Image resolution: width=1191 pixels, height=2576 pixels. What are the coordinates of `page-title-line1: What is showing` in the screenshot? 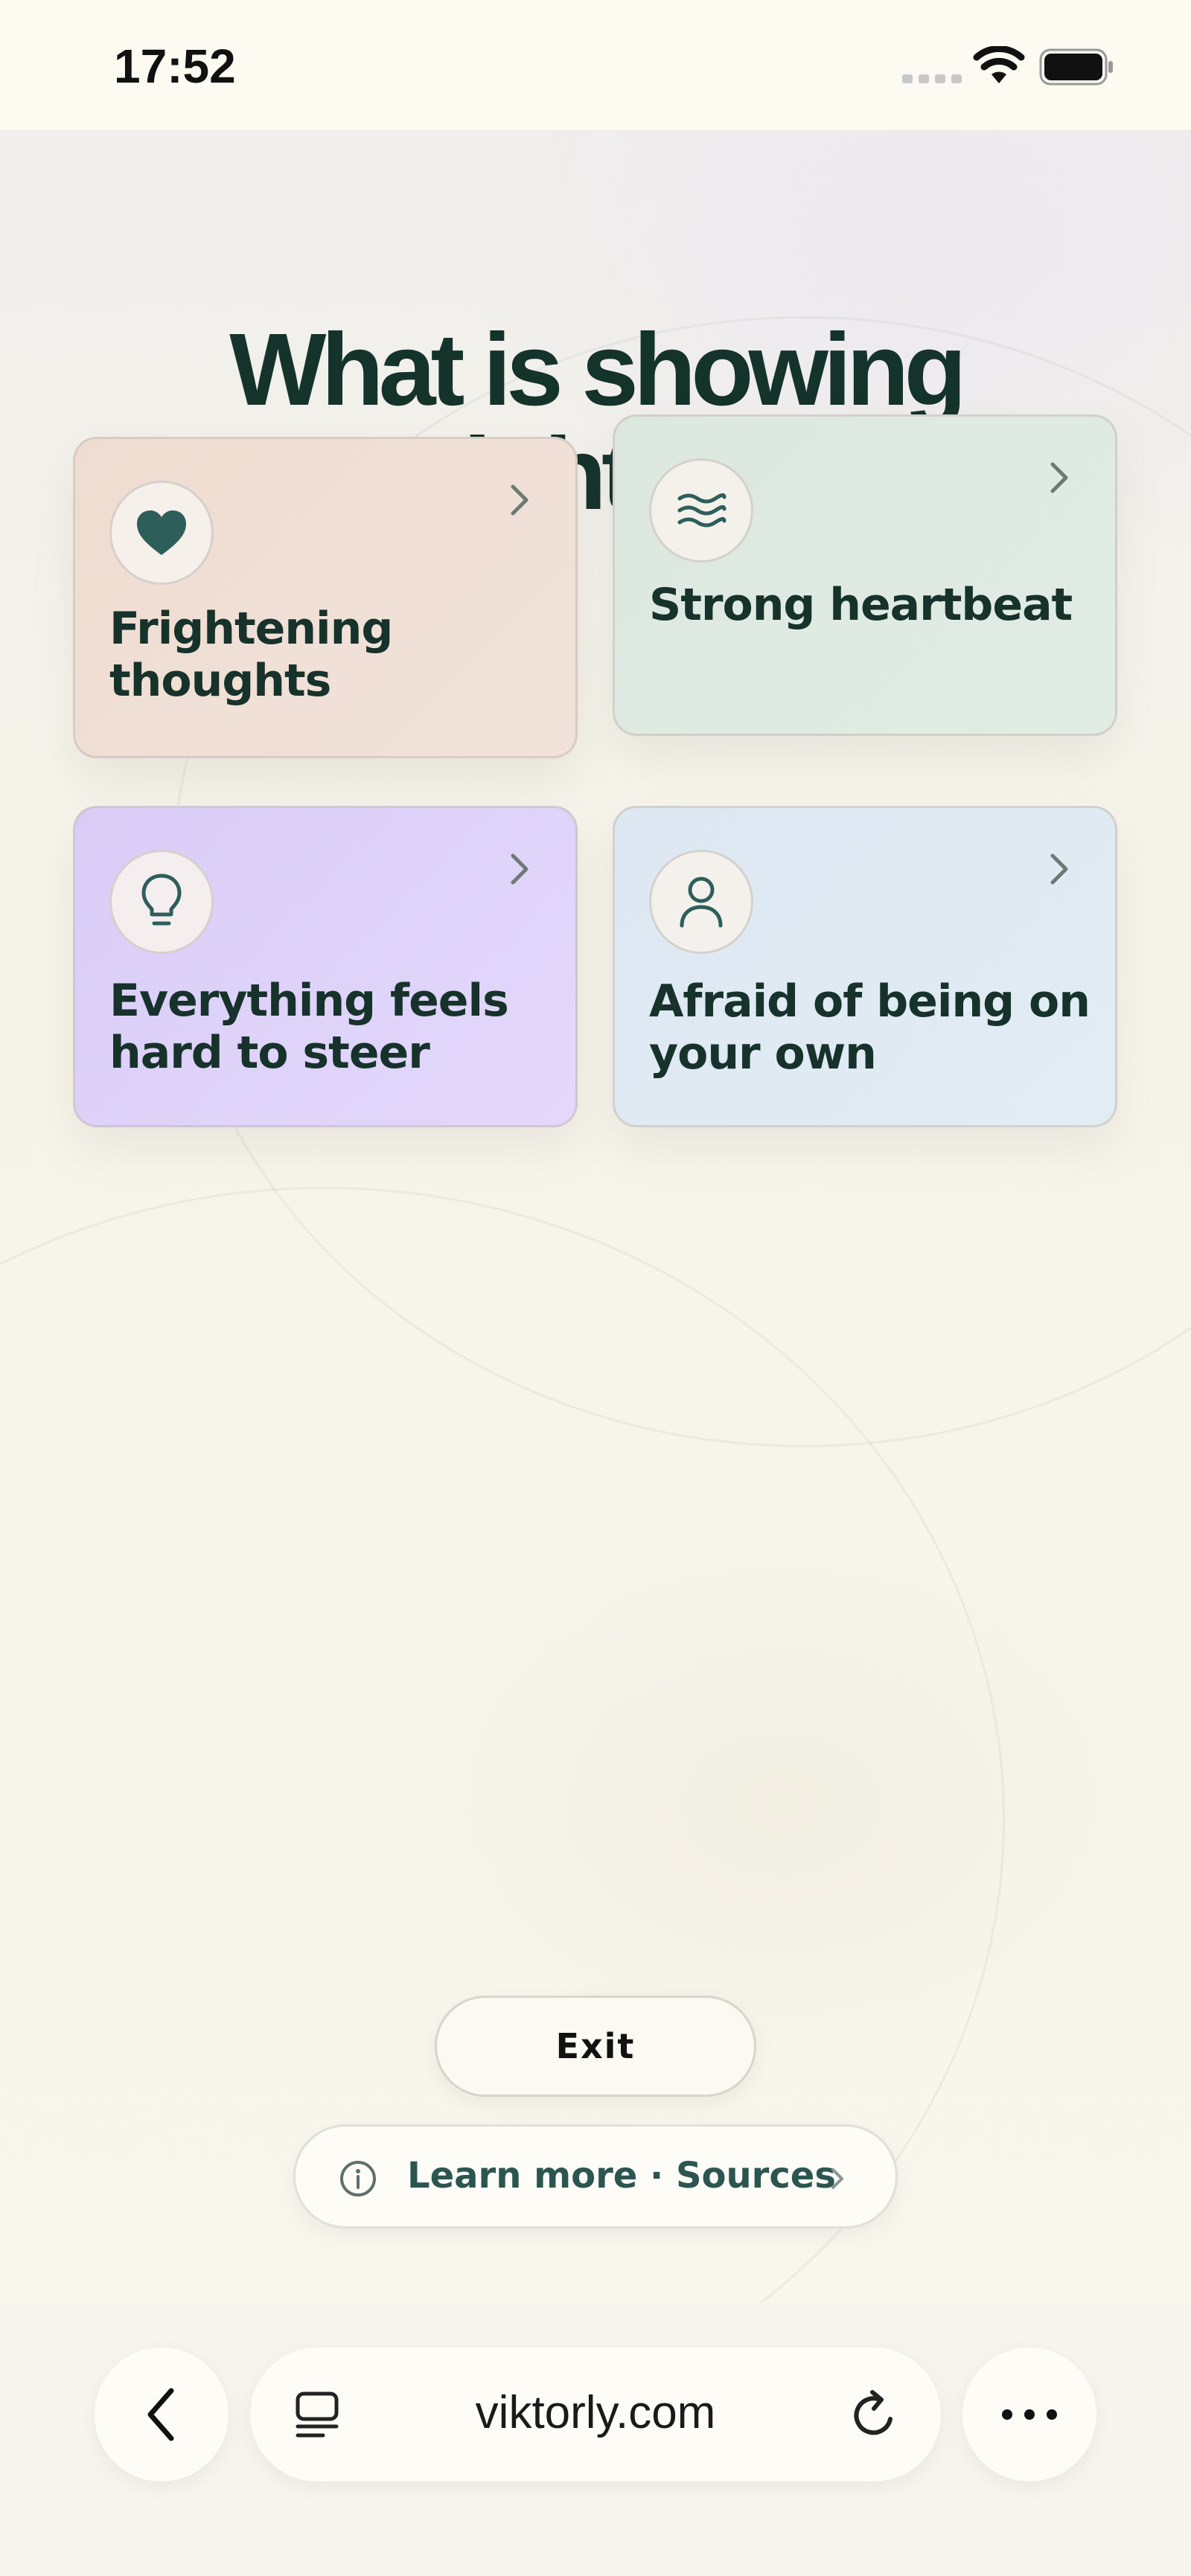 It's located at (598, 370).